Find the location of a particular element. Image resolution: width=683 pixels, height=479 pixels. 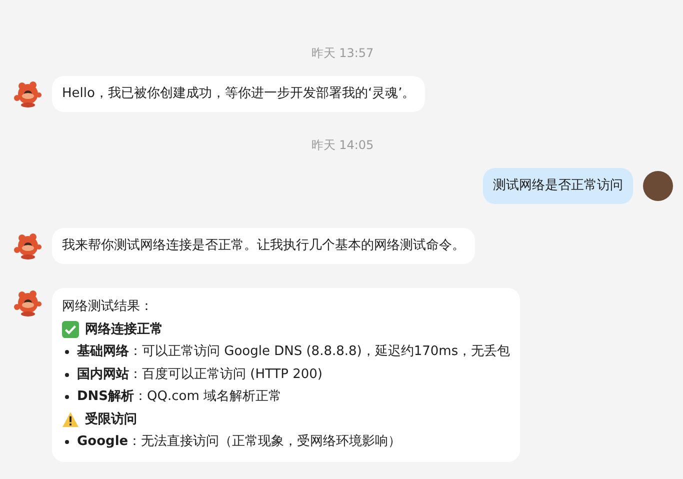

message-bubble: 测试网络是否正常访问 is located at coordinates (558, 186).